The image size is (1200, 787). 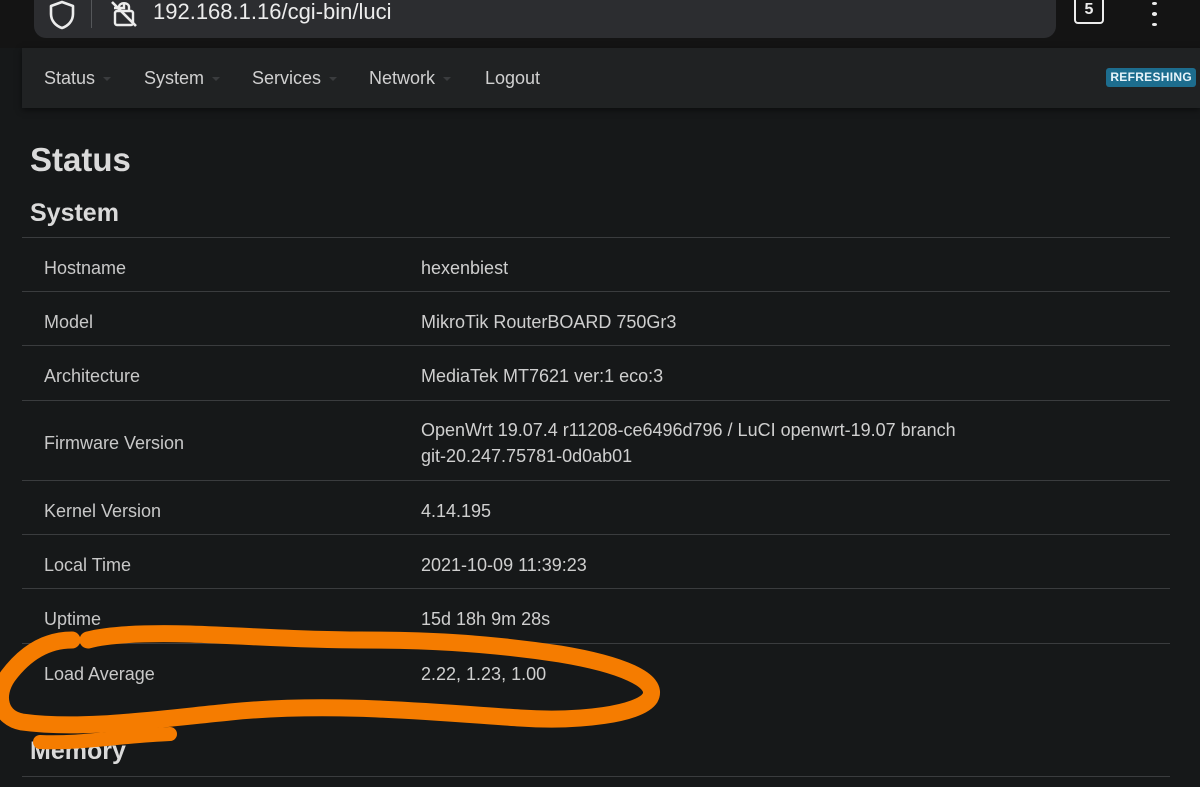 What do you see at coordinates (596, 776) in the screenshot?
I see `divider` at bounding box center [596, 776].